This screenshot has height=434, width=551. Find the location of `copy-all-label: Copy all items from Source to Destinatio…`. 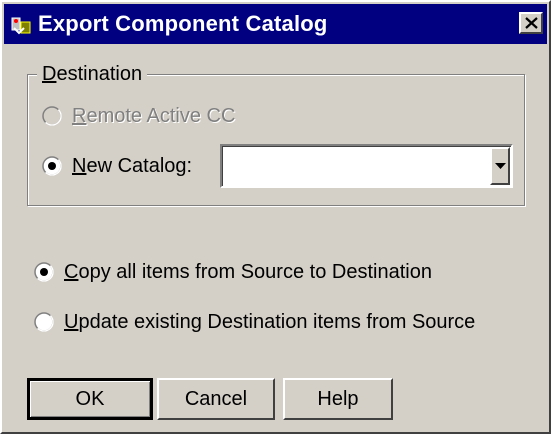

copy-all-label: Copy all items from Source to Destinatio… is located at coordinates (248, 272).